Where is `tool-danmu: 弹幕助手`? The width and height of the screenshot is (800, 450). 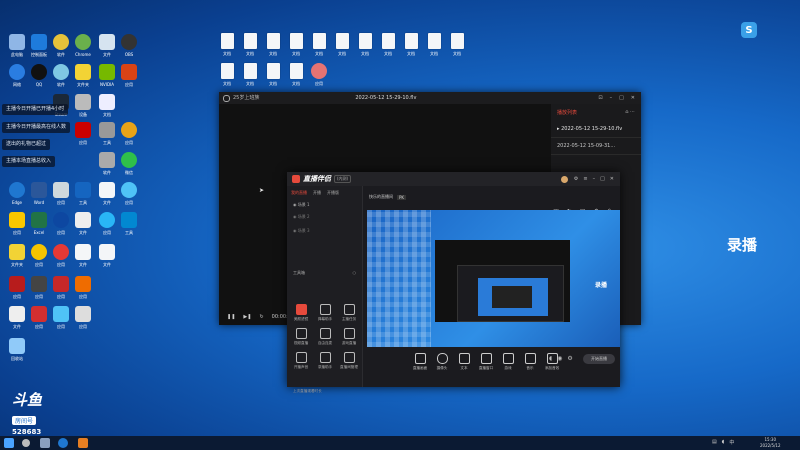 tool-danmu: 弹幕助手 is located at coordinates (325, 313).